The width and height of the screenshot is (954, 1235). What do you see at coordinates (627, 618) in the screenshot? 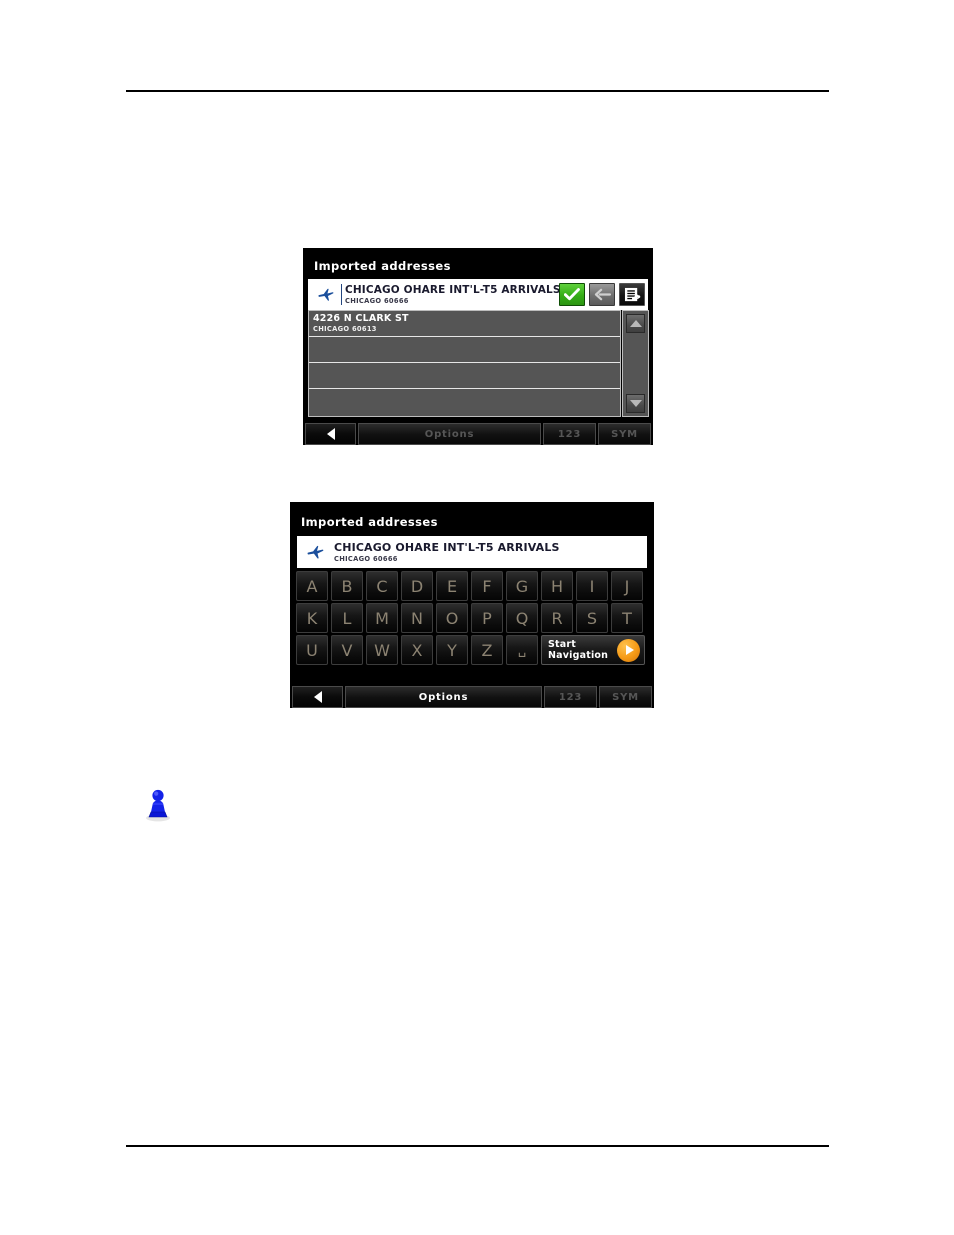
I see `key-t: T` at bounding box center [627, 618].